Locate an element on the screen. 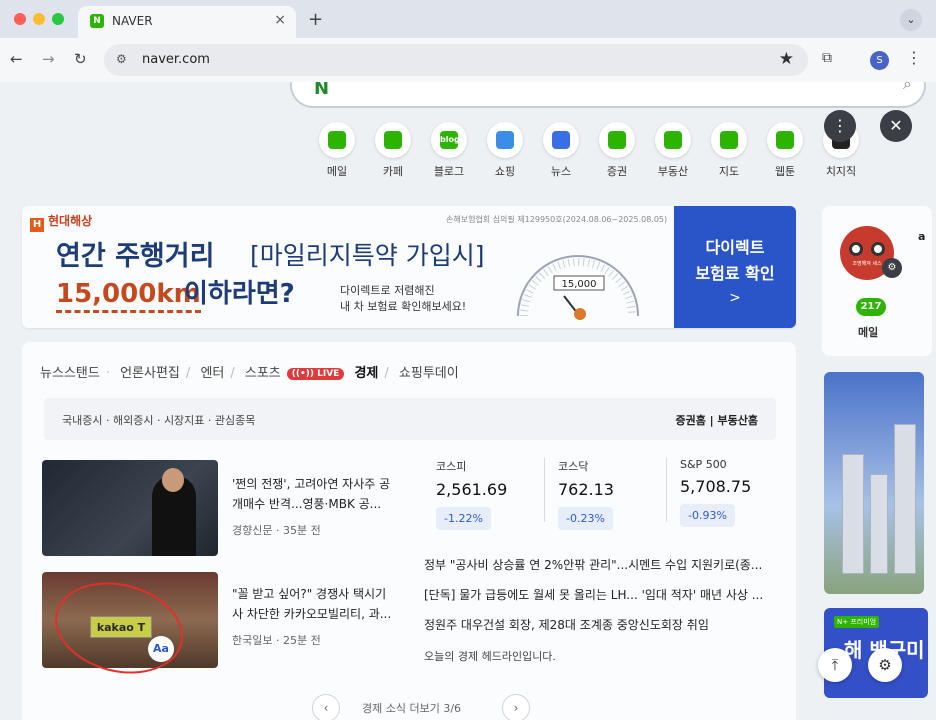  mail-count-badge: 217 is located at coordinates (871, 307).